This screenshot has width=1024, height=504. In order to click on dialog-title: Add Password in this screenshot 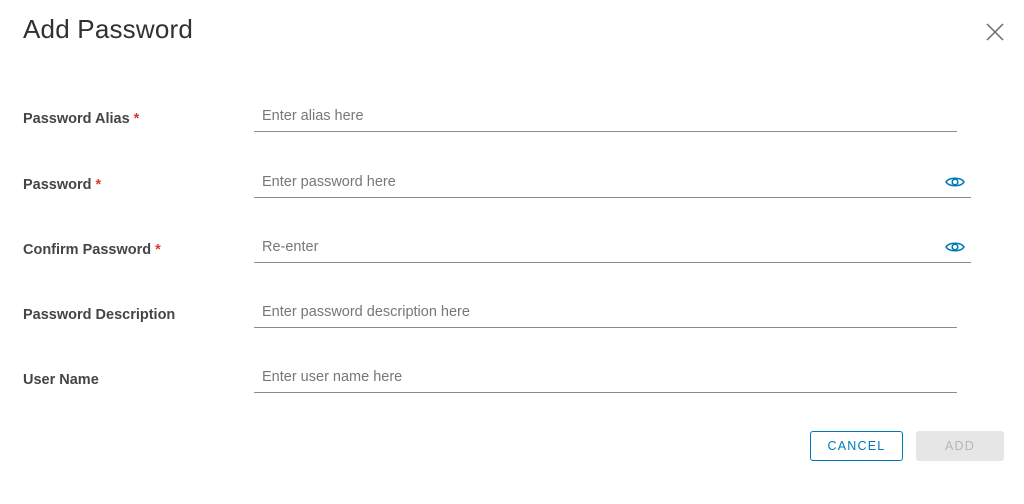, I will do `click(108, 29)`.